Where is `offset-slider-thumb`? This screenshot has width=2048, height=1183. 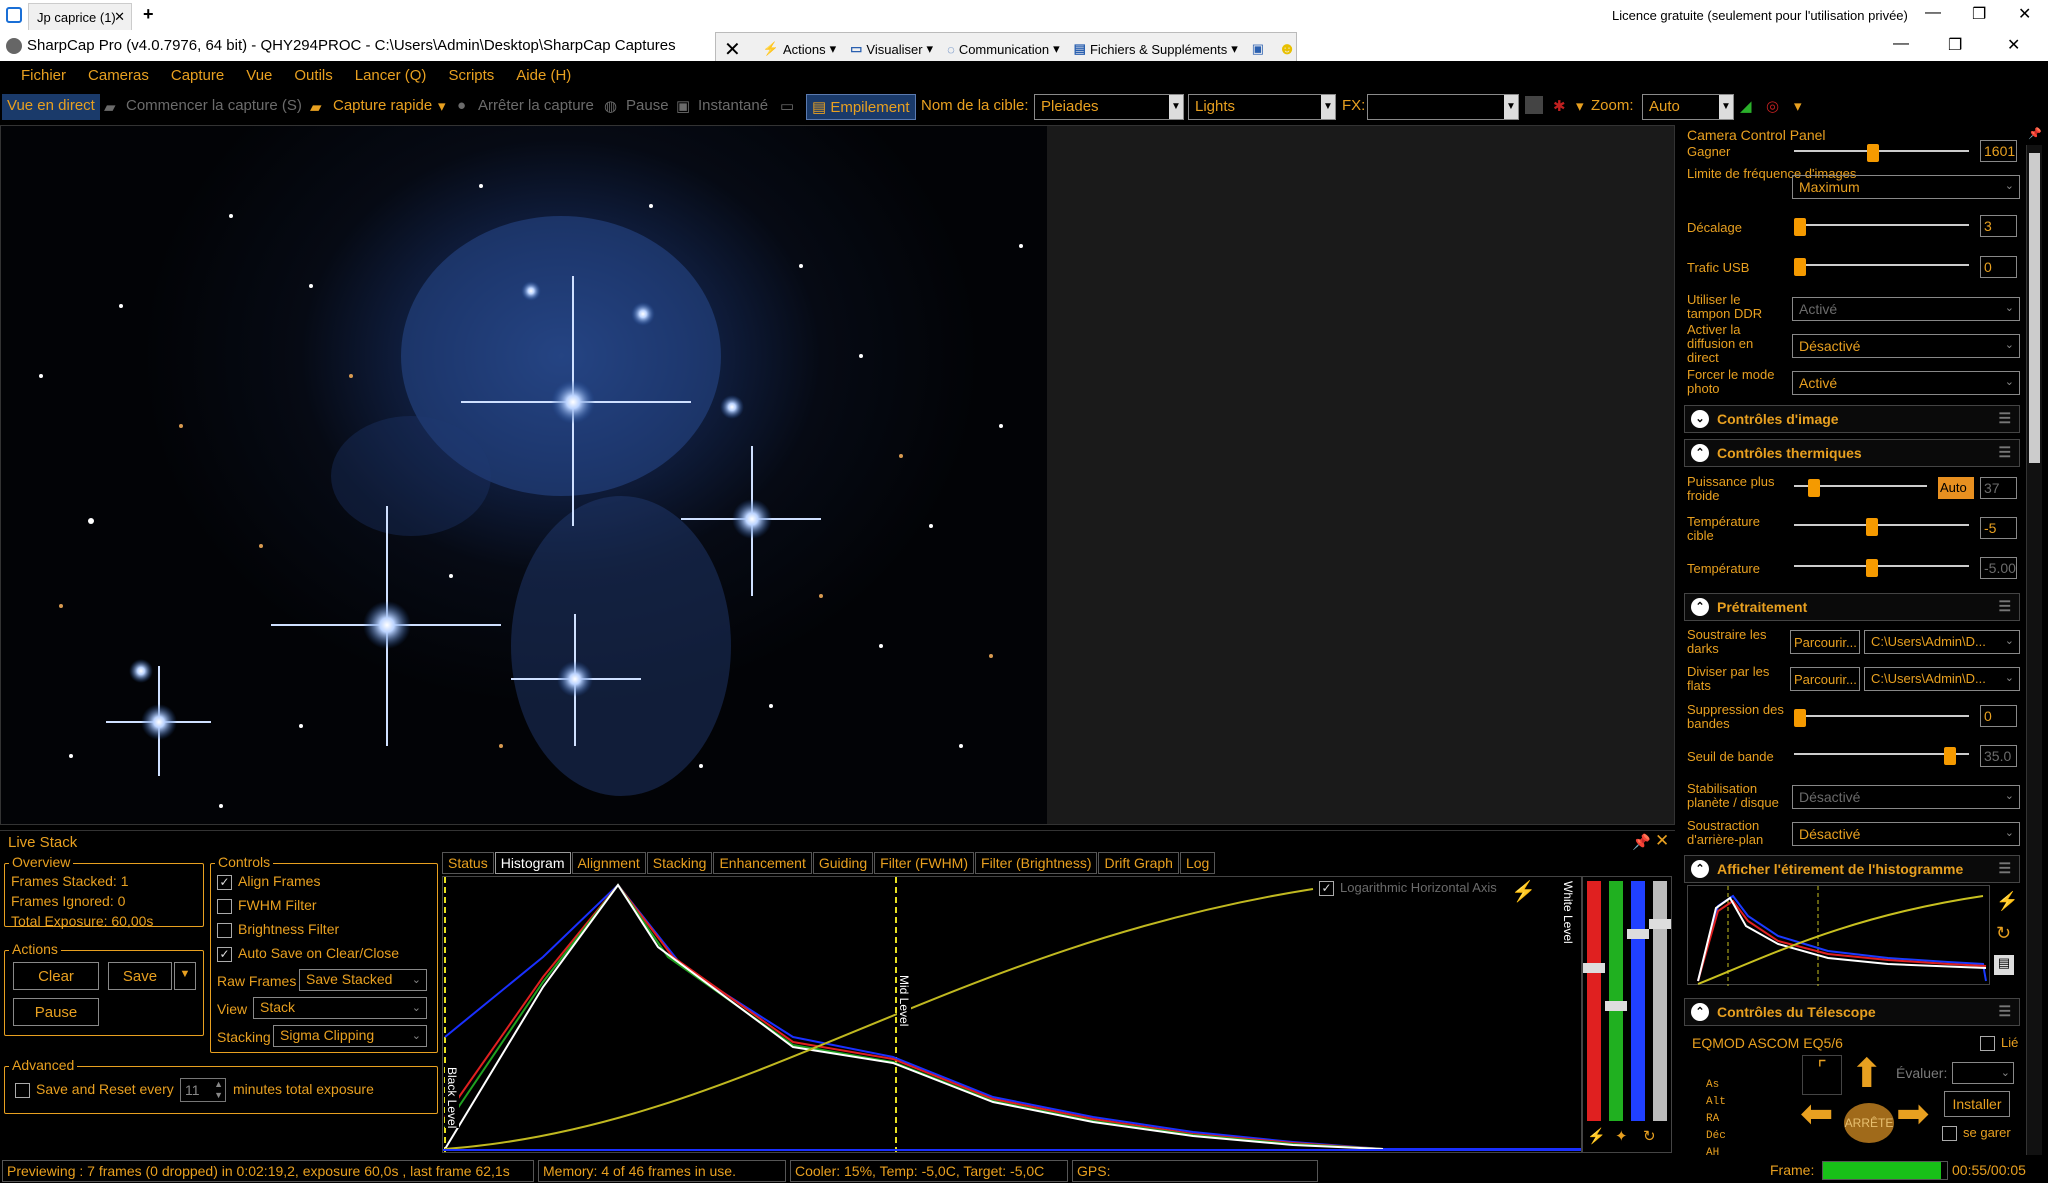
offset-slider-thumb is located at coordinates (1800, 227).